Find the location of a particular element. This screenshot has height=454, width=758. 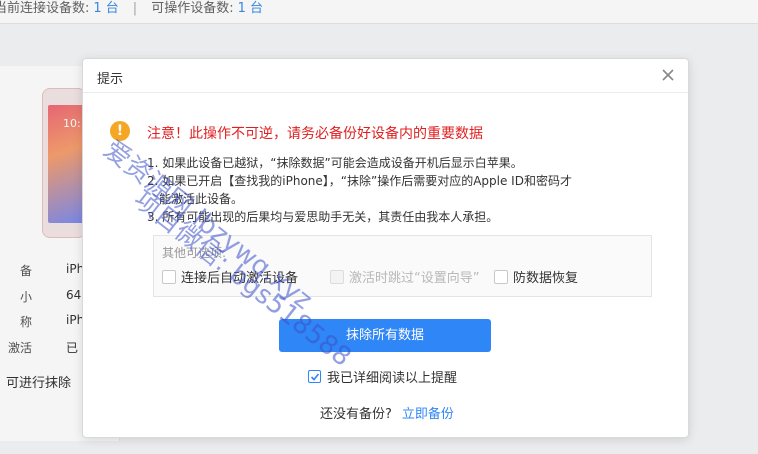

dialog-title: 提示 is located at coordinates (110, 79).